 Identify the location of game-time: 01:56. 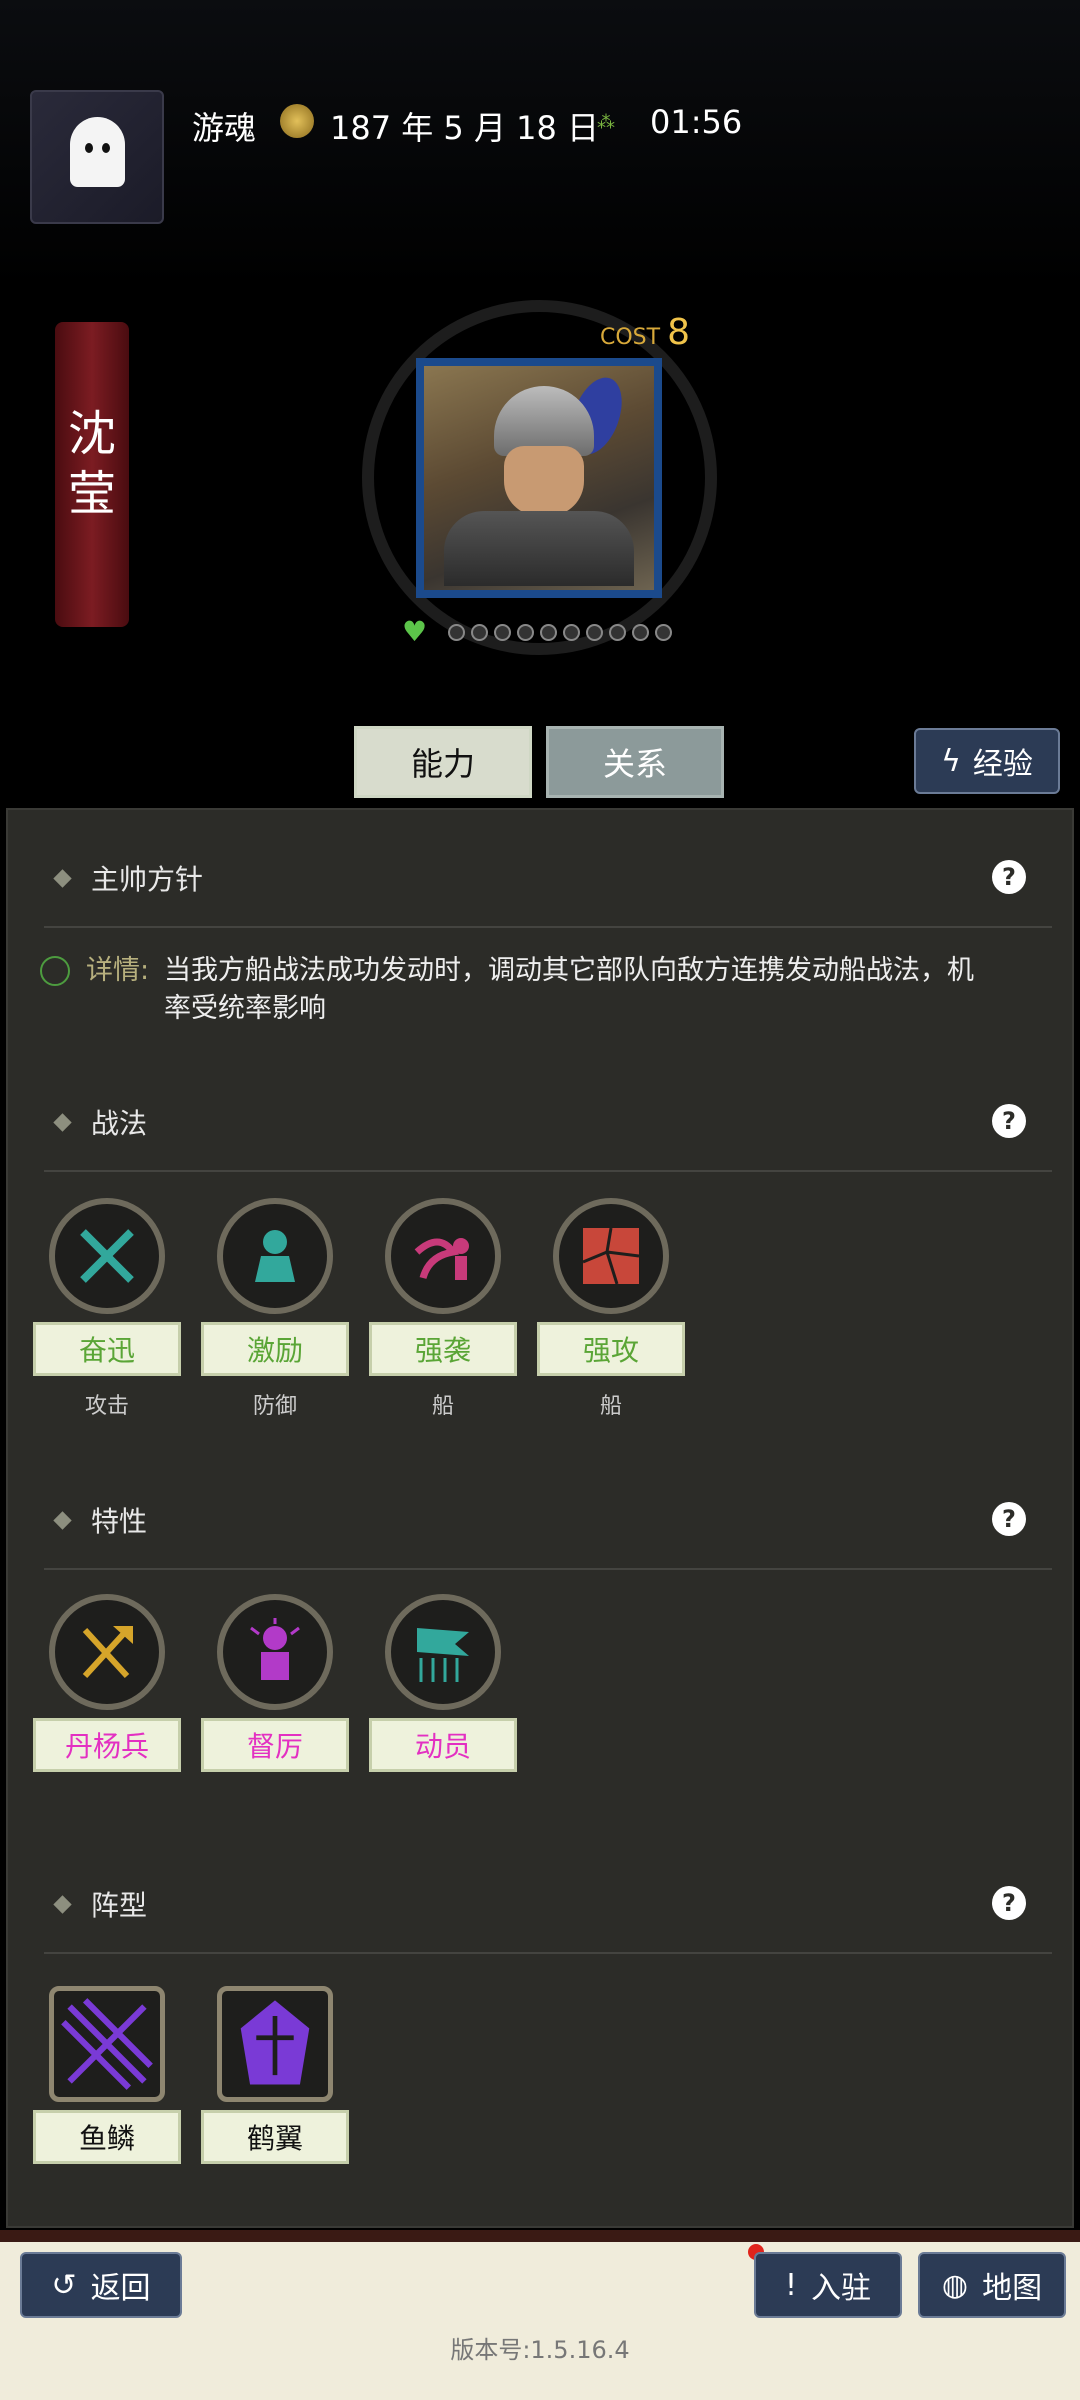
(696, 122).